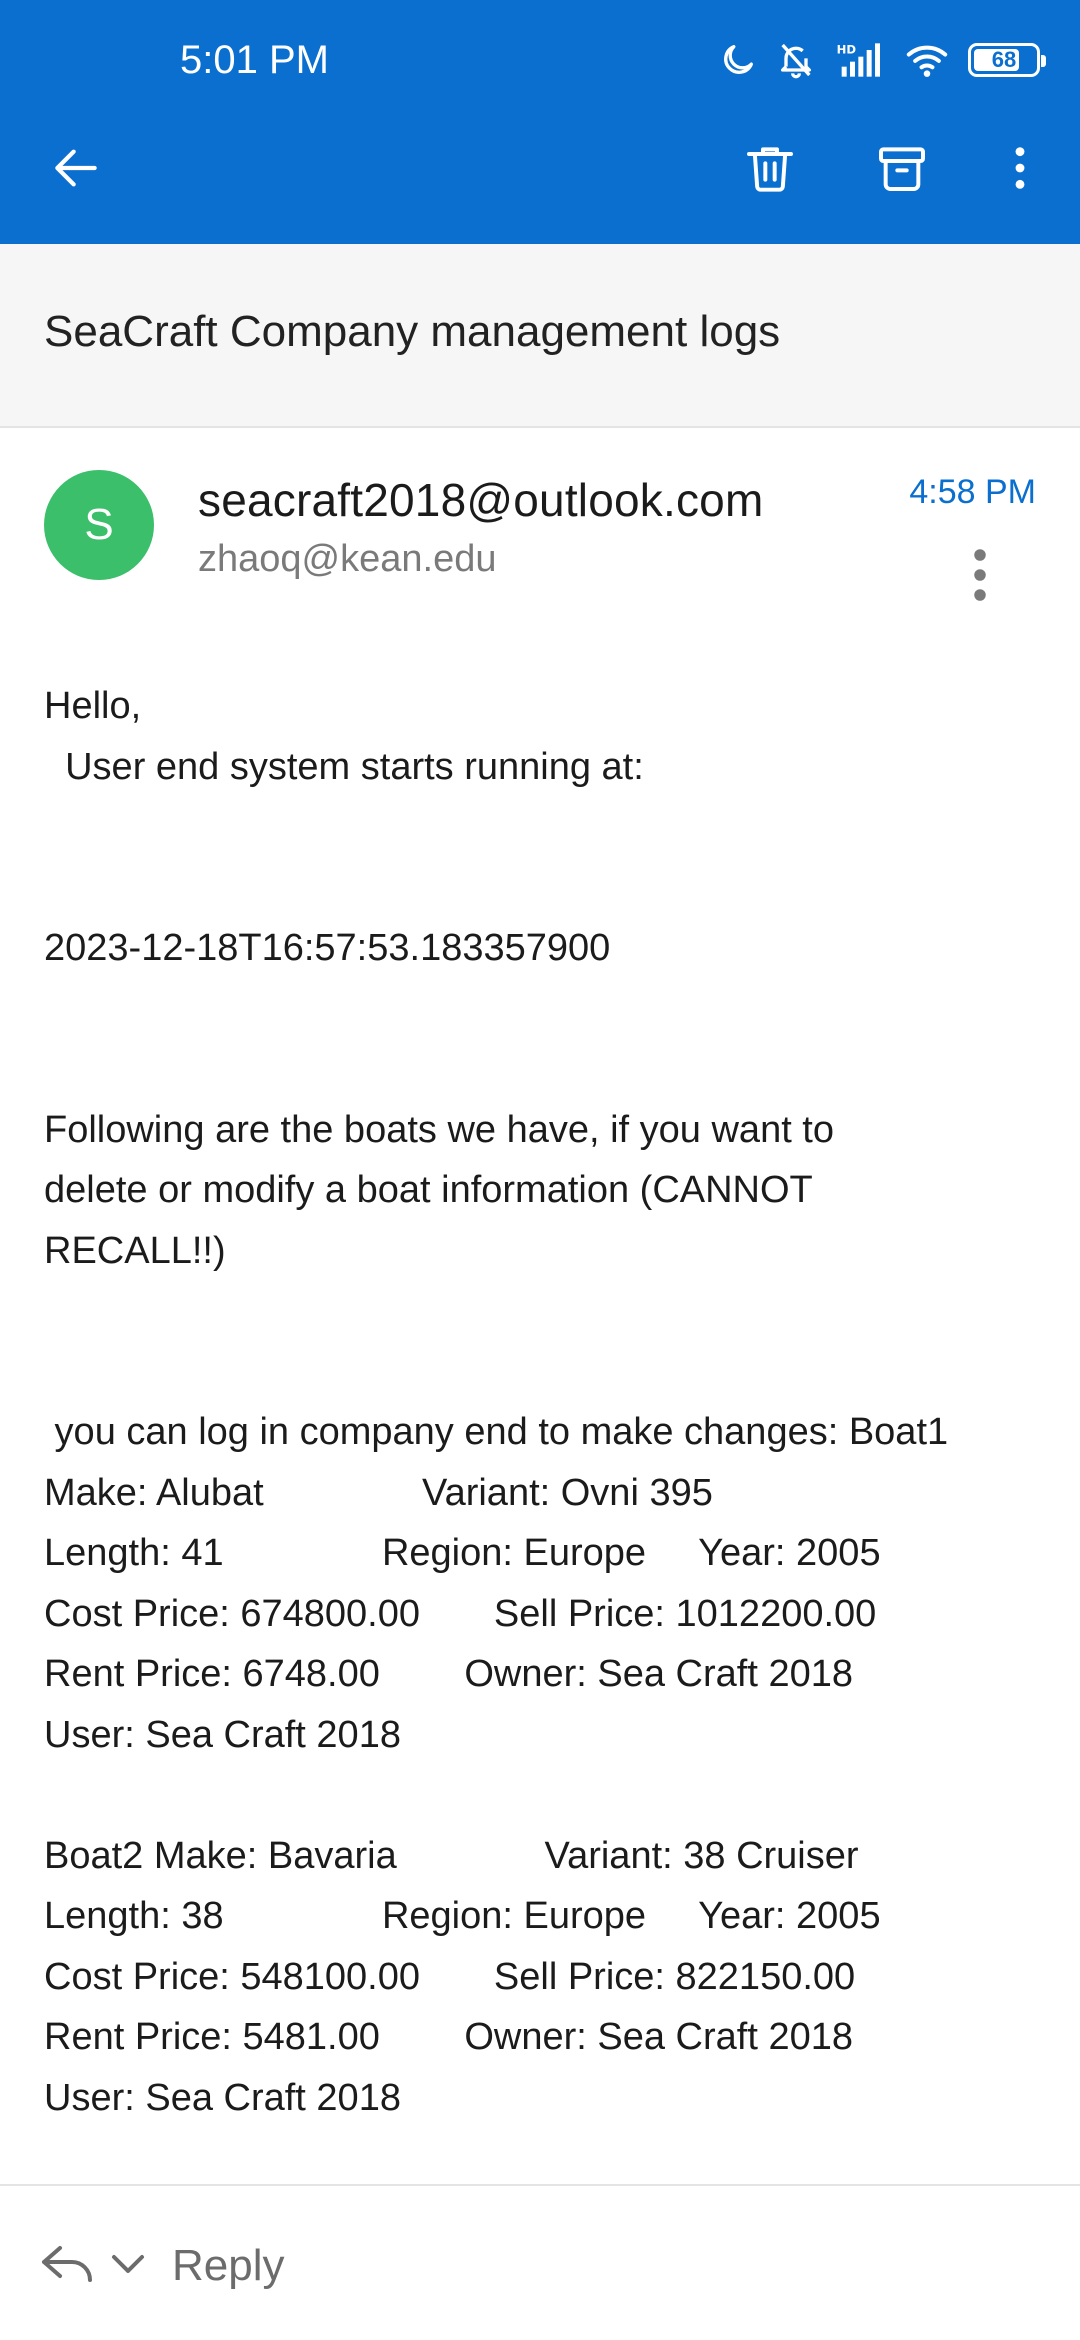 The width and height of the screenshot is (1080, 2340). Describe the element at coordinates (347, 559) in the screenshot. I see `recipient-email: zhaoq@kean.edu` at that location.